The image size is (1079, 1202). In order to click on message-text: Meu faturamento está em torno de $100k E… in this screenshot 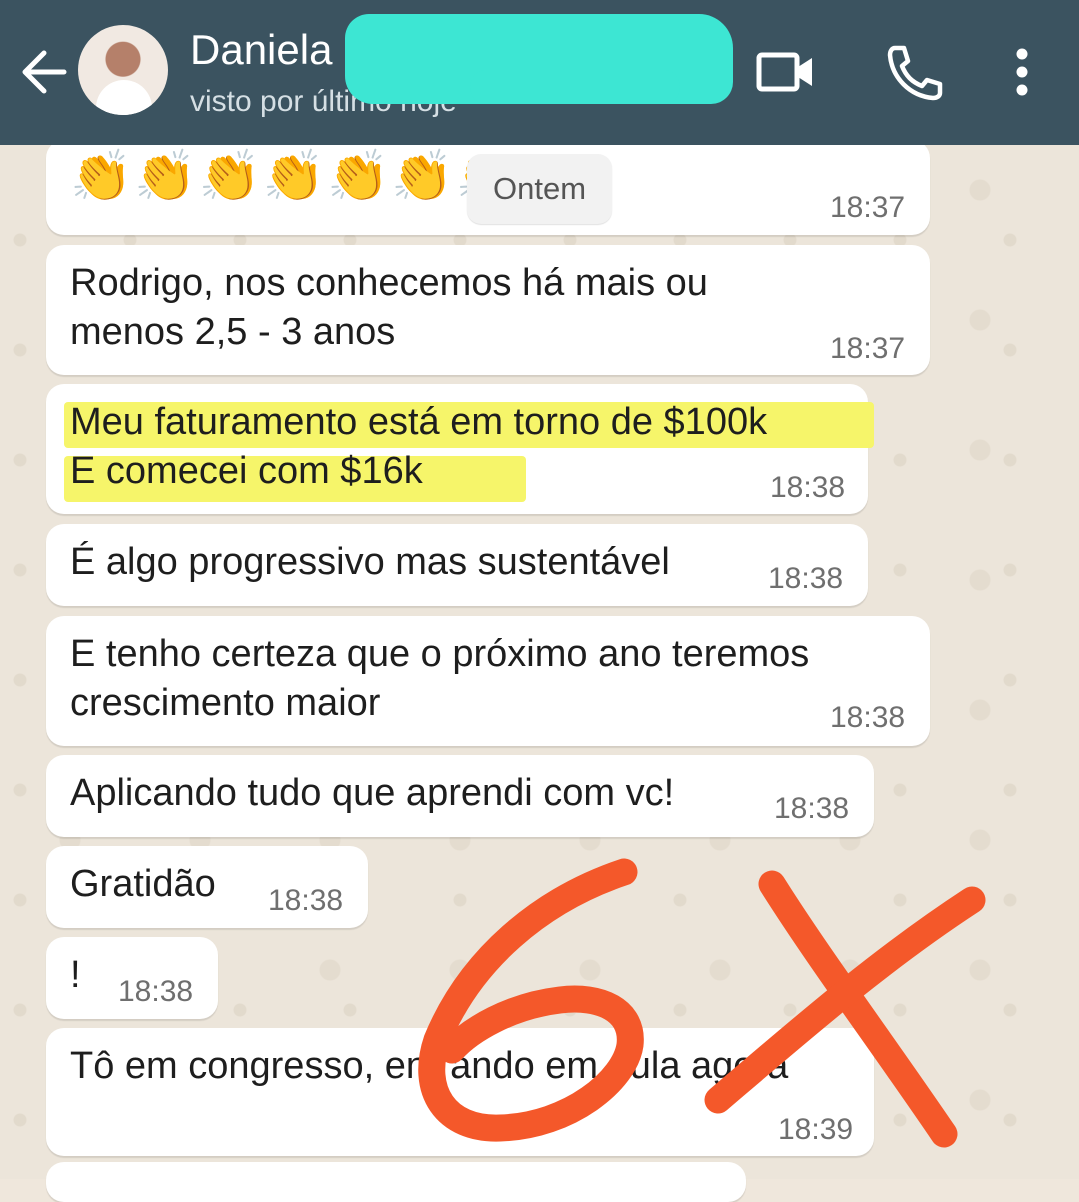, I will do `click(418, 447)`.